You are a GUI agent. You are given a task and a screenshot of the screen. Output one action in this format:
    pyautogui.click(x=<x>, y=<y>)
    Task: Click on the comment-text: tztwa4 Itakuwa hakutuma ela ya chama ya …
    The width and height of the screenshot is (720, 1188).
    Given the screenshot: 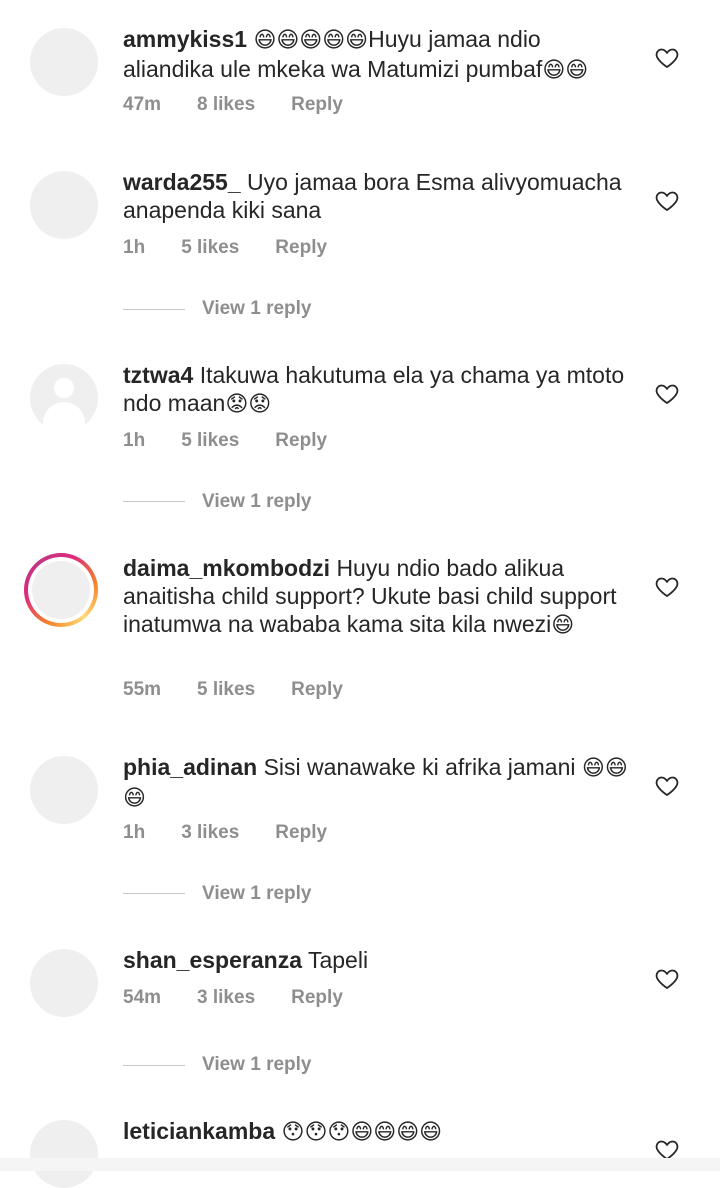 What is the action you would take?
    pyautogui.click(x=378, y=390)
    